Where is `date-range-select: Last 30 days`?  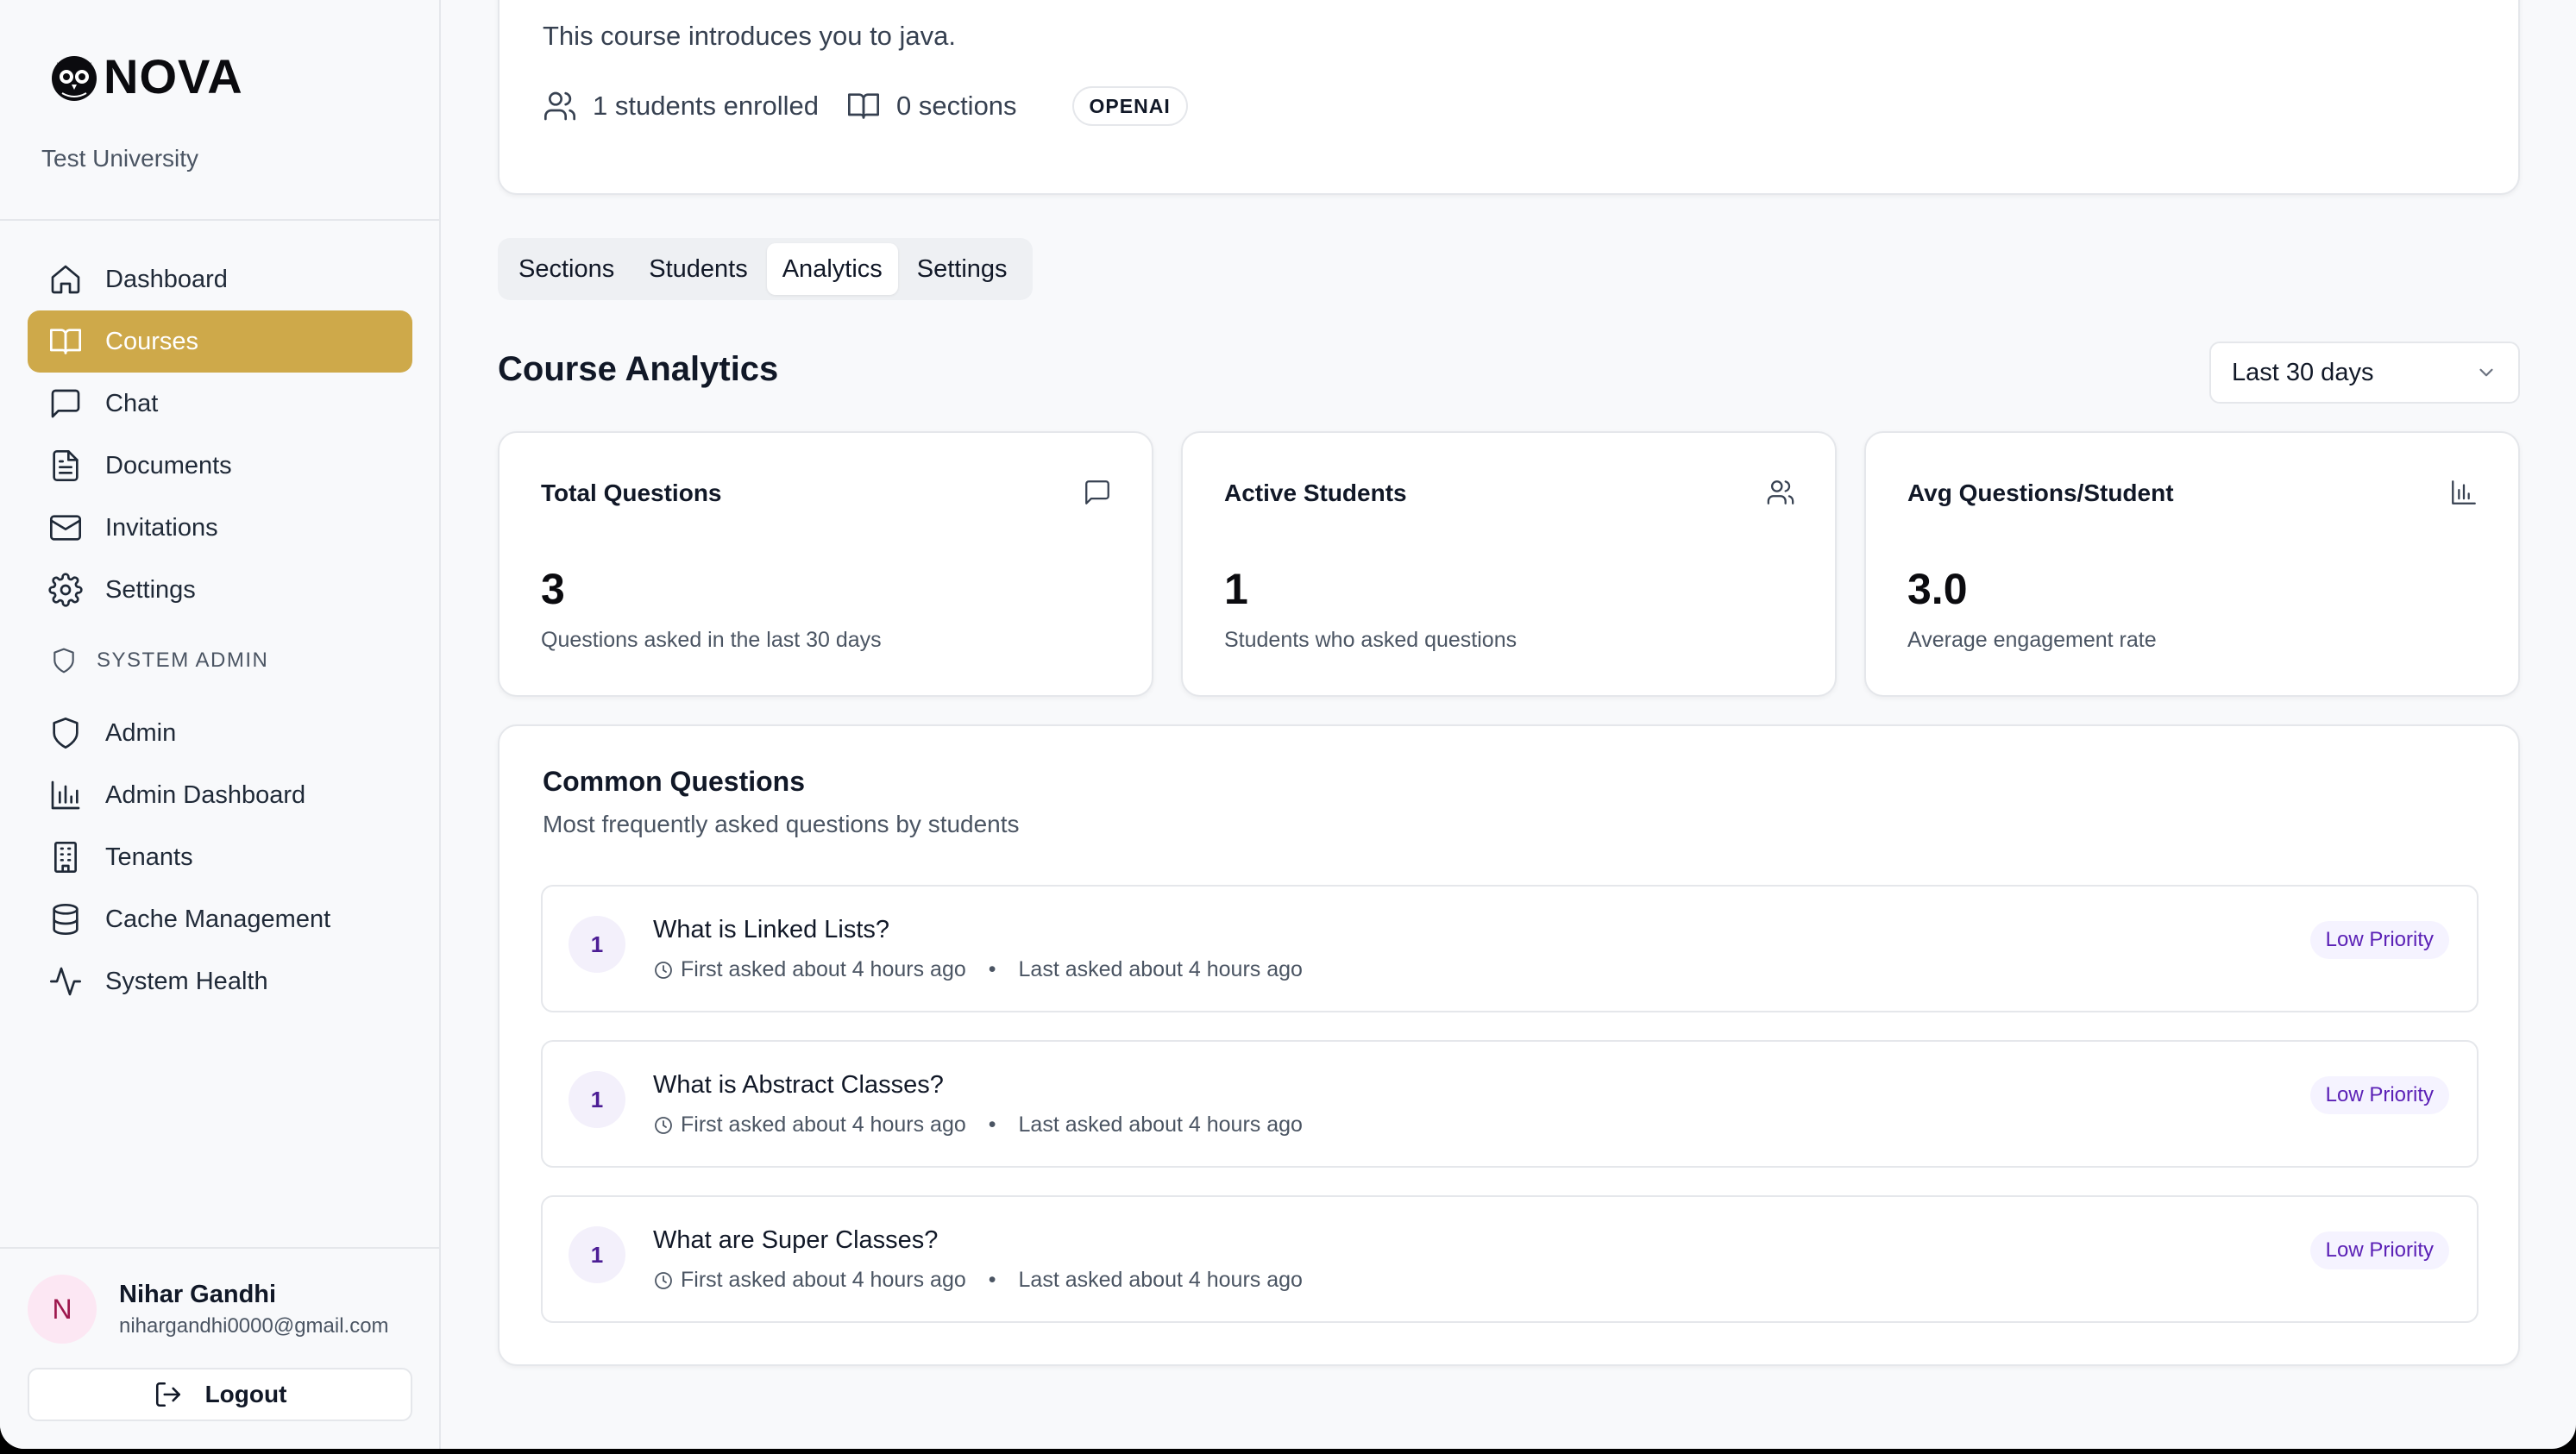
date-range-select: Last 30 days is located at coordinates (2364, 373).